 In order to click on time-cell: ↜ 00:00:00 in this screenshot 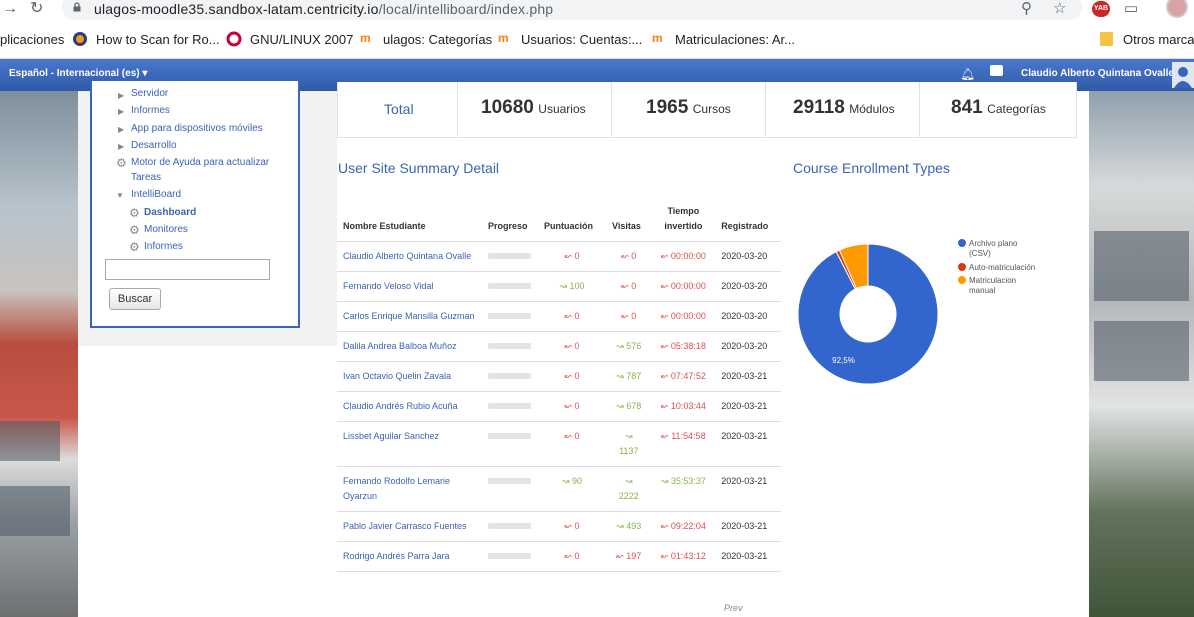, I will do `click(683, 316)`.